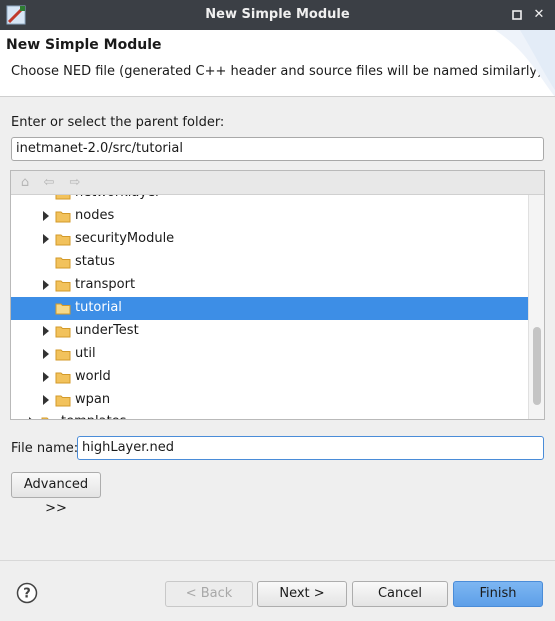 The image size is (555, 621). Describe the element at coordinates (270, 200) in the screenshot. I see `tree-row-partial-top: networklayer` at that location.